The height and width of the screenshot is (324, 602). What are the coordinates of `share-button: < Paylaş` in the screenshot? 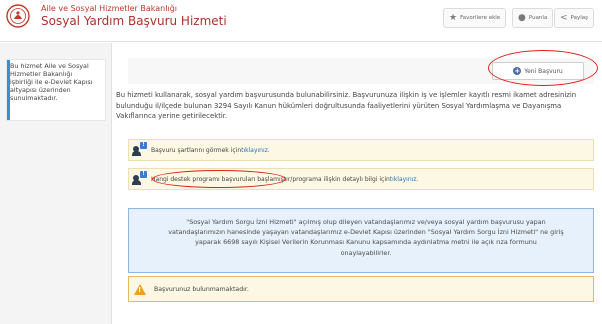 It's located at (574, 18).